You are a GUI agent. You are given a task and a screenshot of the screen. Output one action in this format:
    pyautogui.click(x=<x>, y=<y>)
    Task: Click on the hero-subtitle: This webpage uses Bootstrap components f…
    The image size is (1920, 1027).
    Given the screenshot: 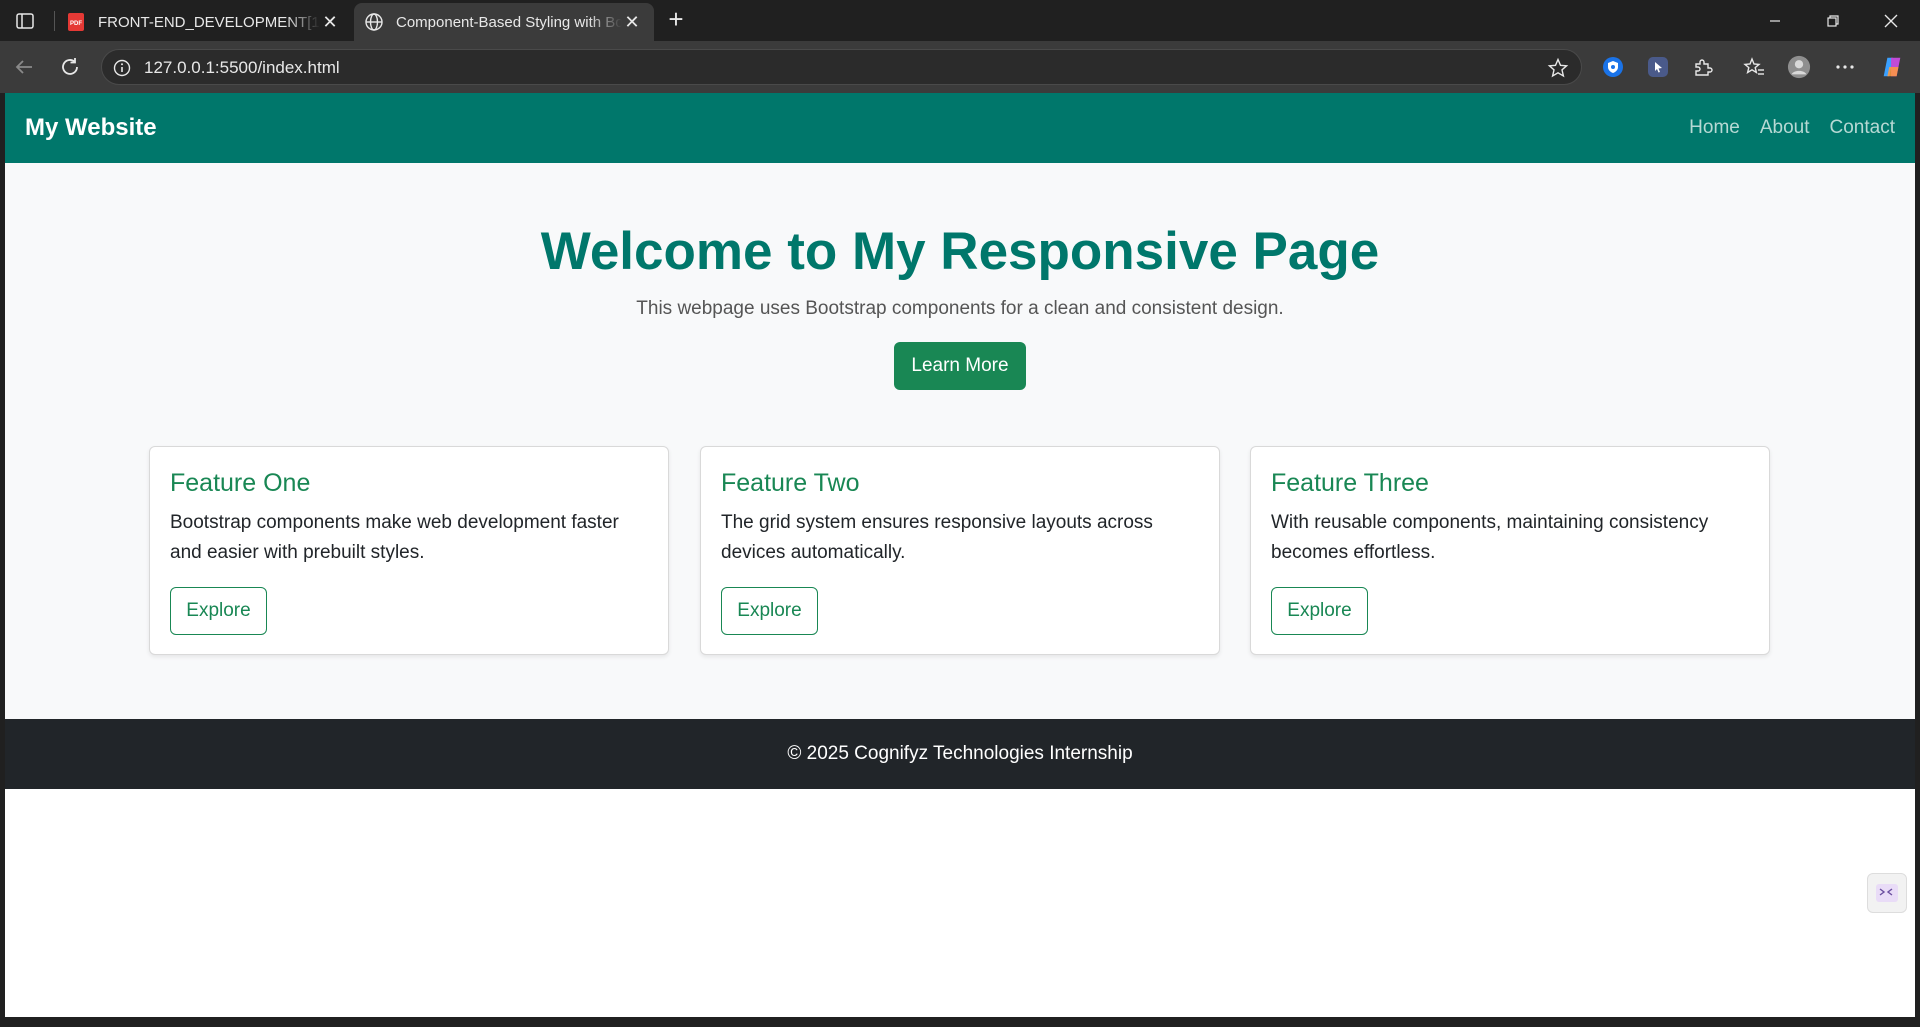 What is the action you would take?
    pyautogui.click(x=960, y=308)
    